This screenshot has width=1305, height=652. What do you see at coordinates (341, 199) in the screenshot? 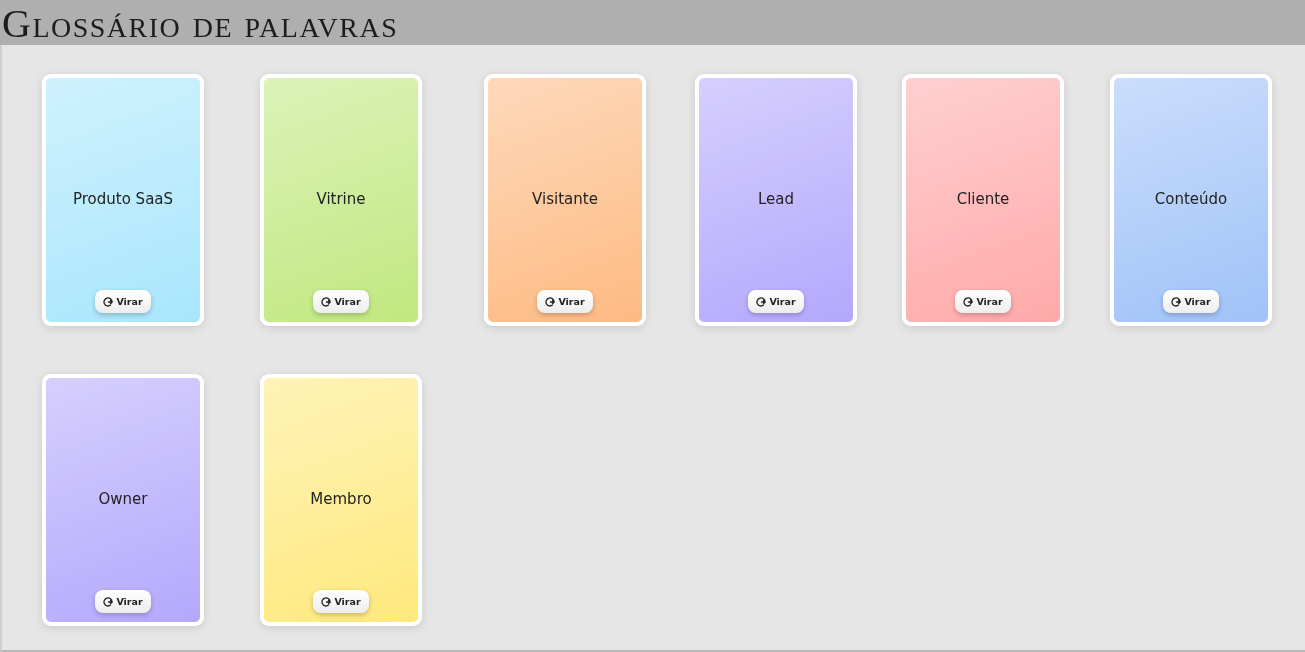
I see `card-term: Vitrine` at bounding box center [341, 199].